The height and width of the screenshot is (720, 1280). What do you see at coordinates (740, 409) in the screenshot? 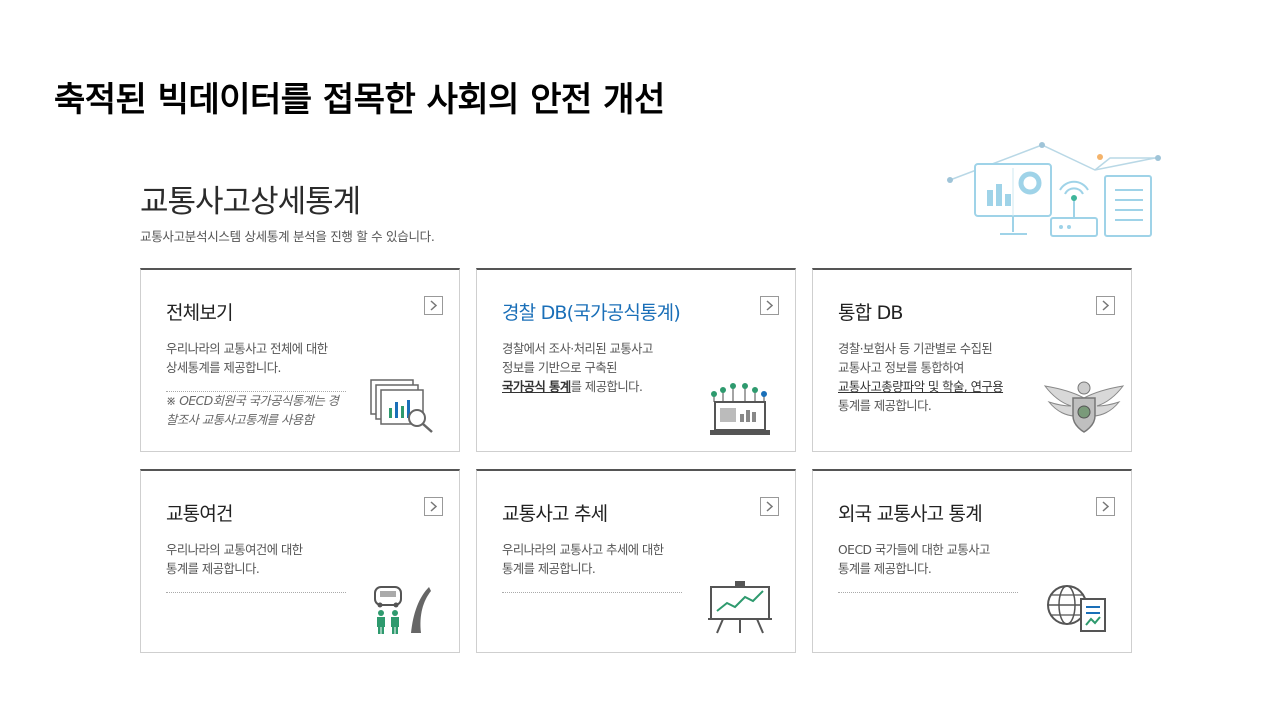
I see `laptop-network-icon` at bounding box center [740, 409].